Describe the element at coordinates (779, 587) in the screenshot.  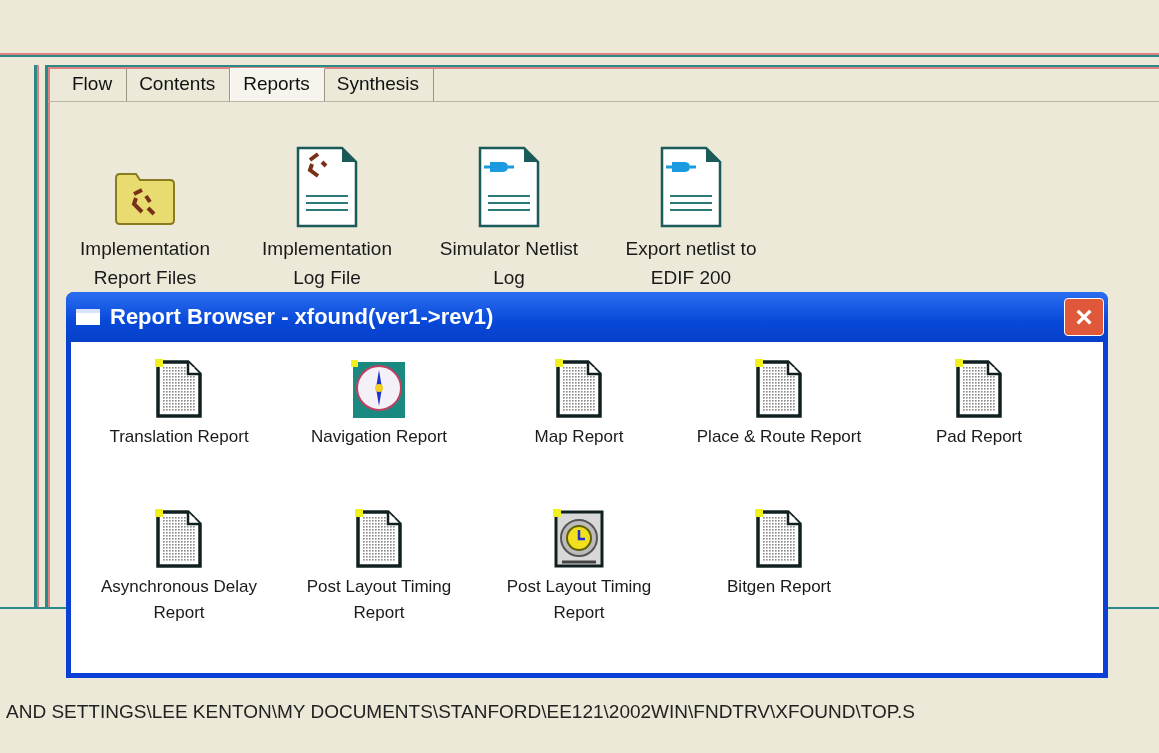
I see `item-label: Bitgen Report` at that location.